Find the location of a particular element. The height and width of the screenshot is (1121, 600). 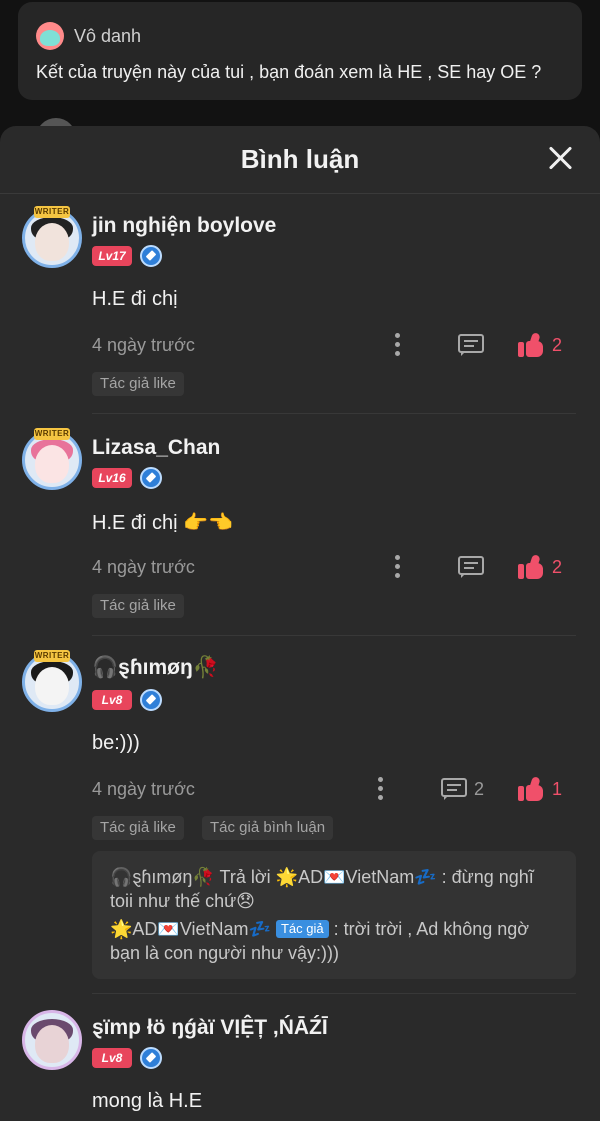

reply-from: 🌟AD💌VietNam💤 is located at coordinates (190, 929).